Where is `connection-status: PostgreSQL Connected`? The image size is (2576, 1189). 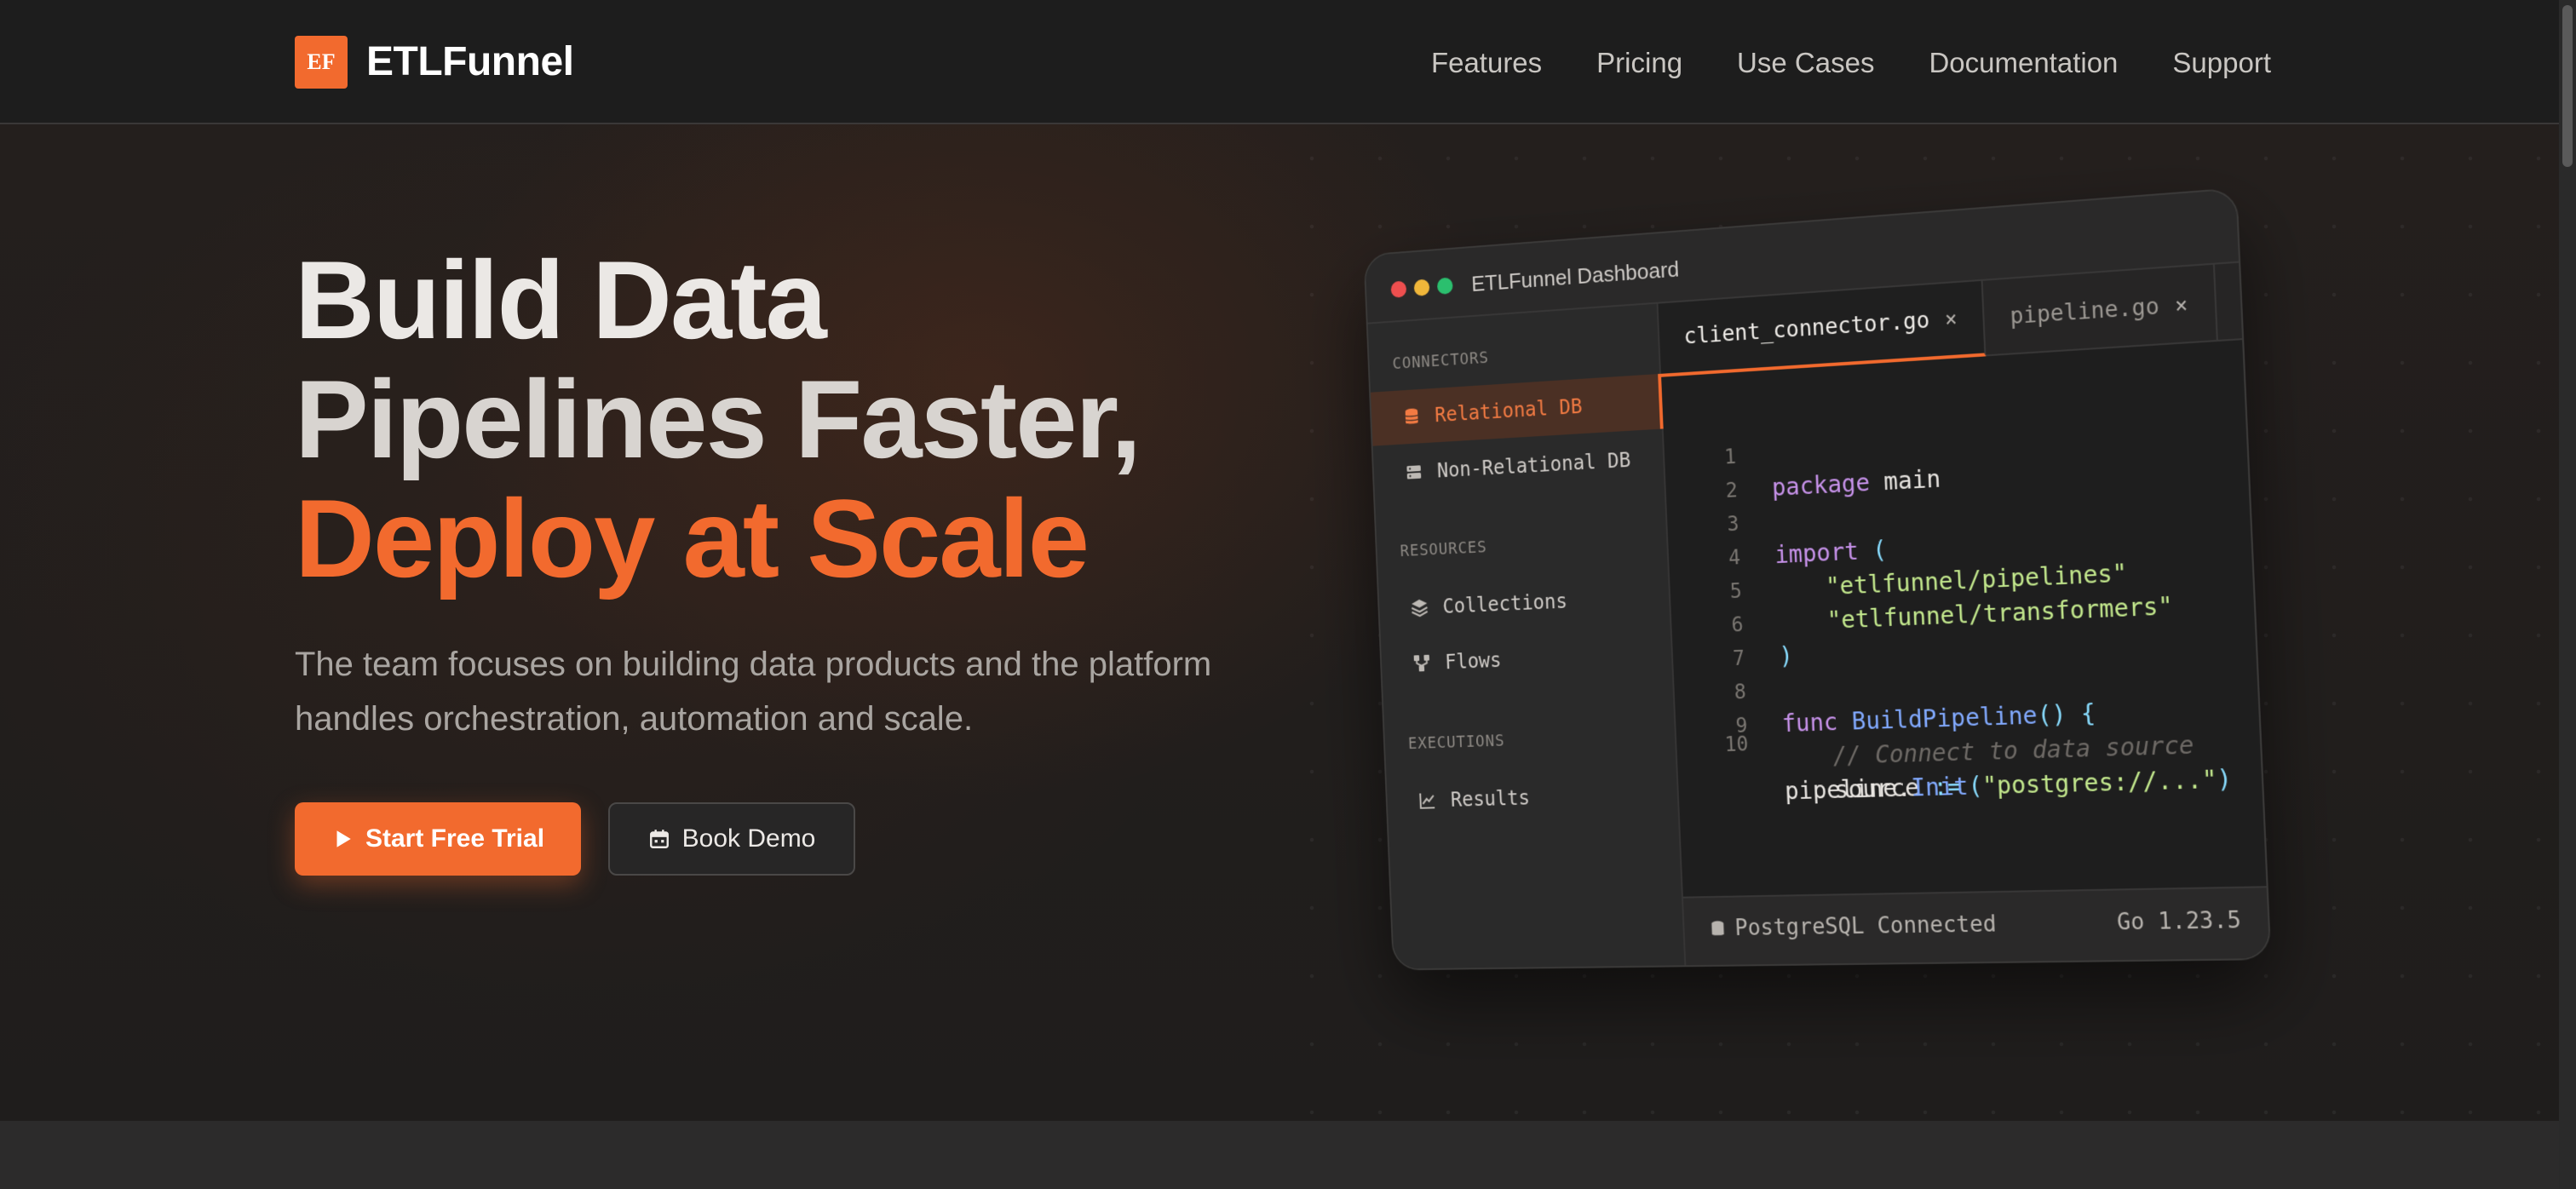 connection-status: PostgreSQL Connected is located at coordinates (1853, 926).